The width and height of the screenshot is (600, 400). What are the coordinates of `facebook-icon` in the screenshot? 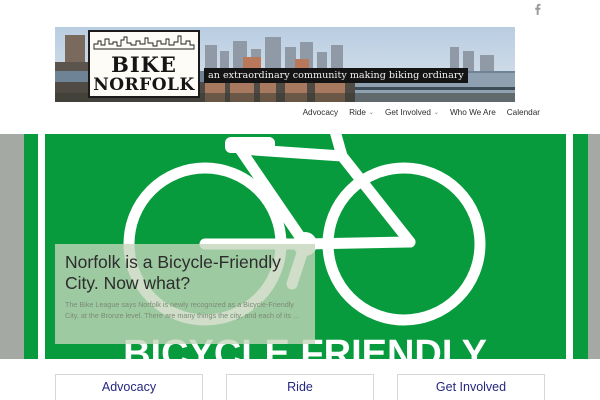 It's located at (538, 9).